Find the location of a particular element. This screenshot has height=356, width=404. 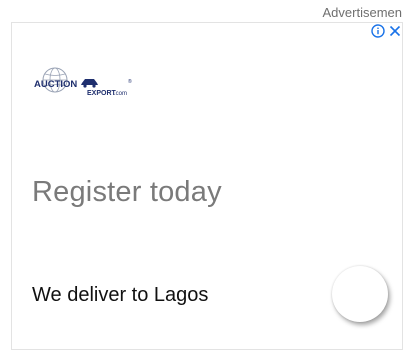

info-icon is located at coordinates (378, 31).